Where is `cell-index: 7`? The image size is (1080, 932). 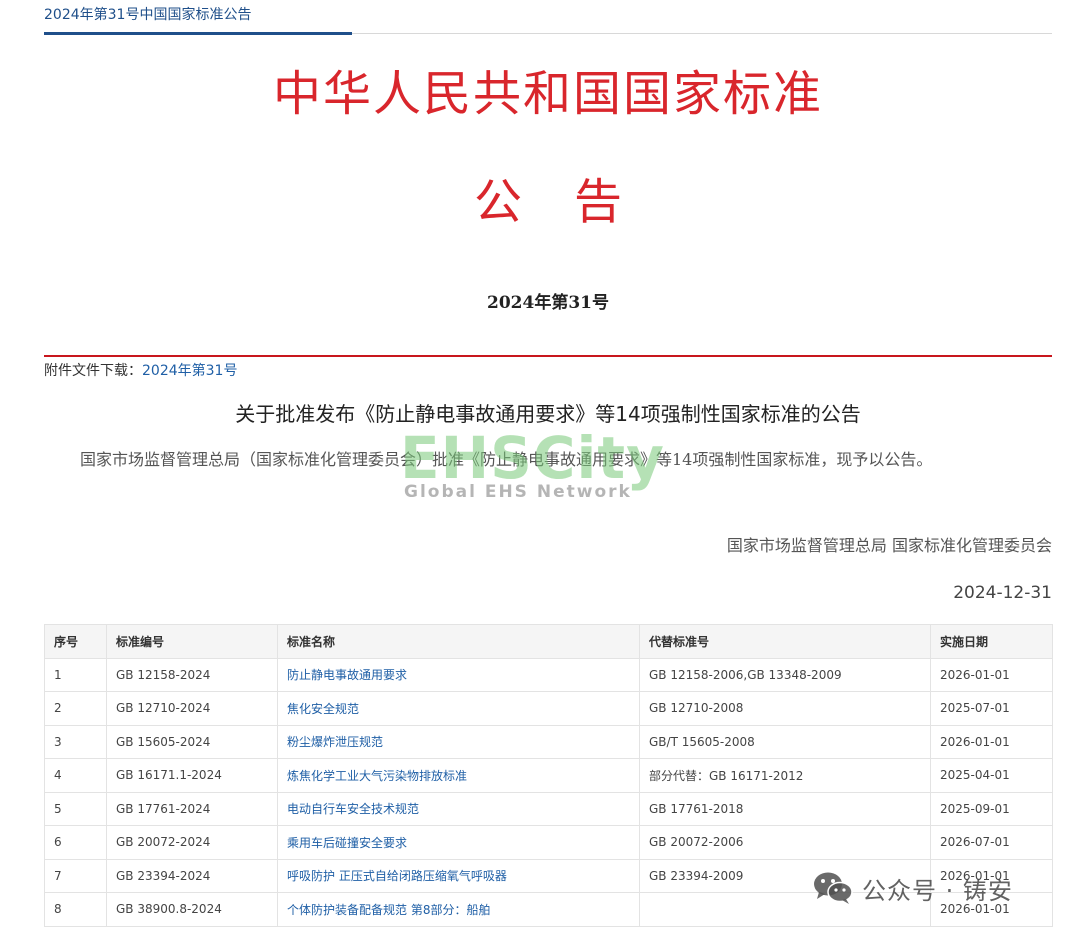 cell-index: 7 is located at coordinates (75, 875).